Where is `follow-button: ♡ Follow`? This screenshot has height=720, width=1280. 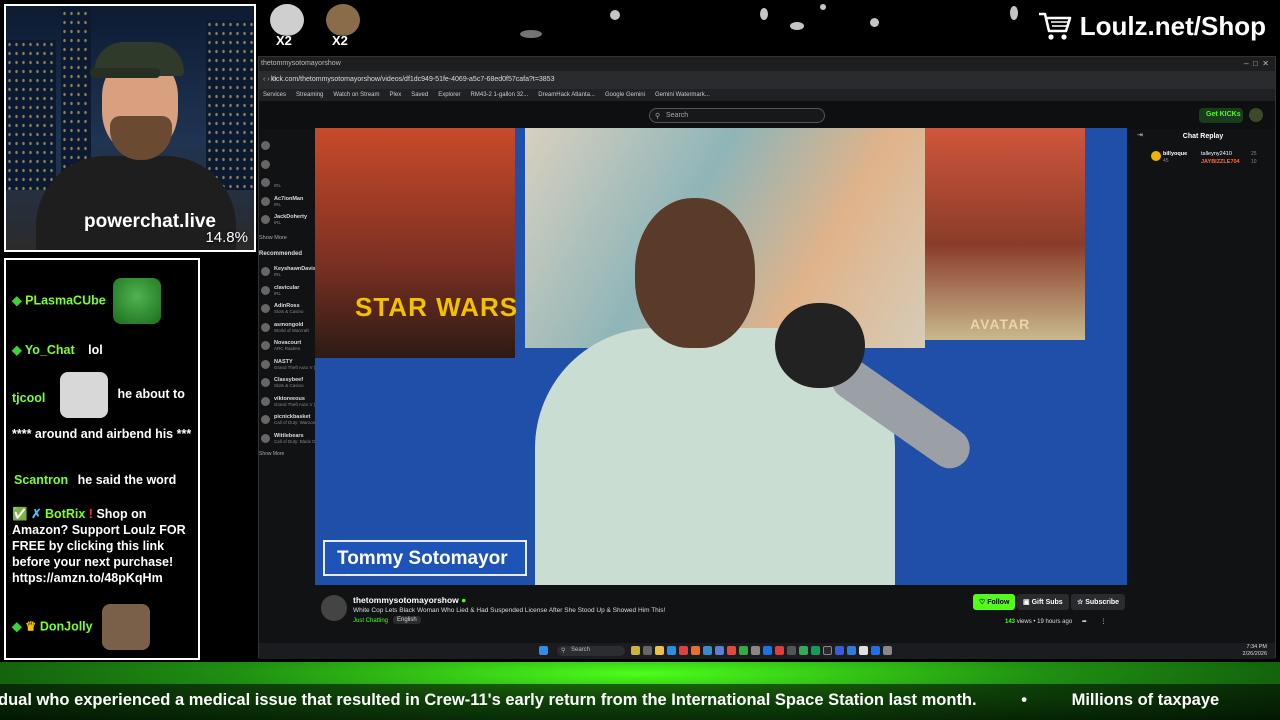
follow-button: ♡ Follow is located at coordinates (994, 602).